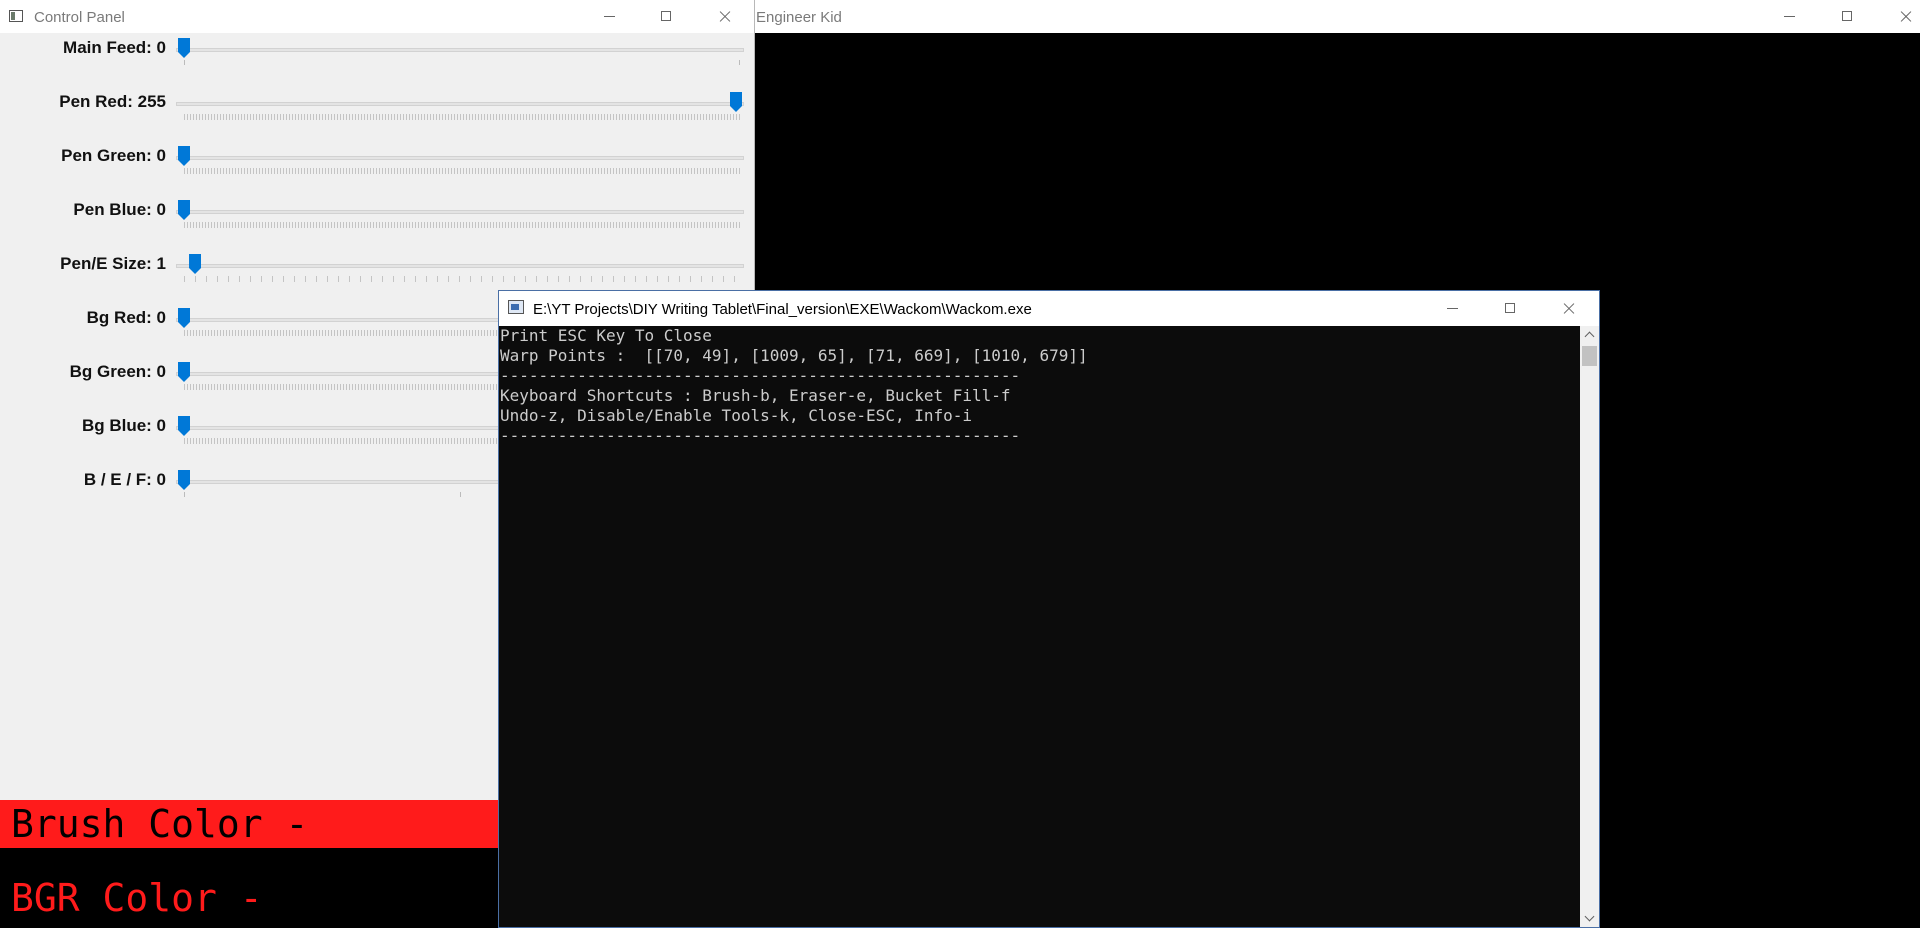  I want to click on scroll-down-icon, so click(1589, 918).